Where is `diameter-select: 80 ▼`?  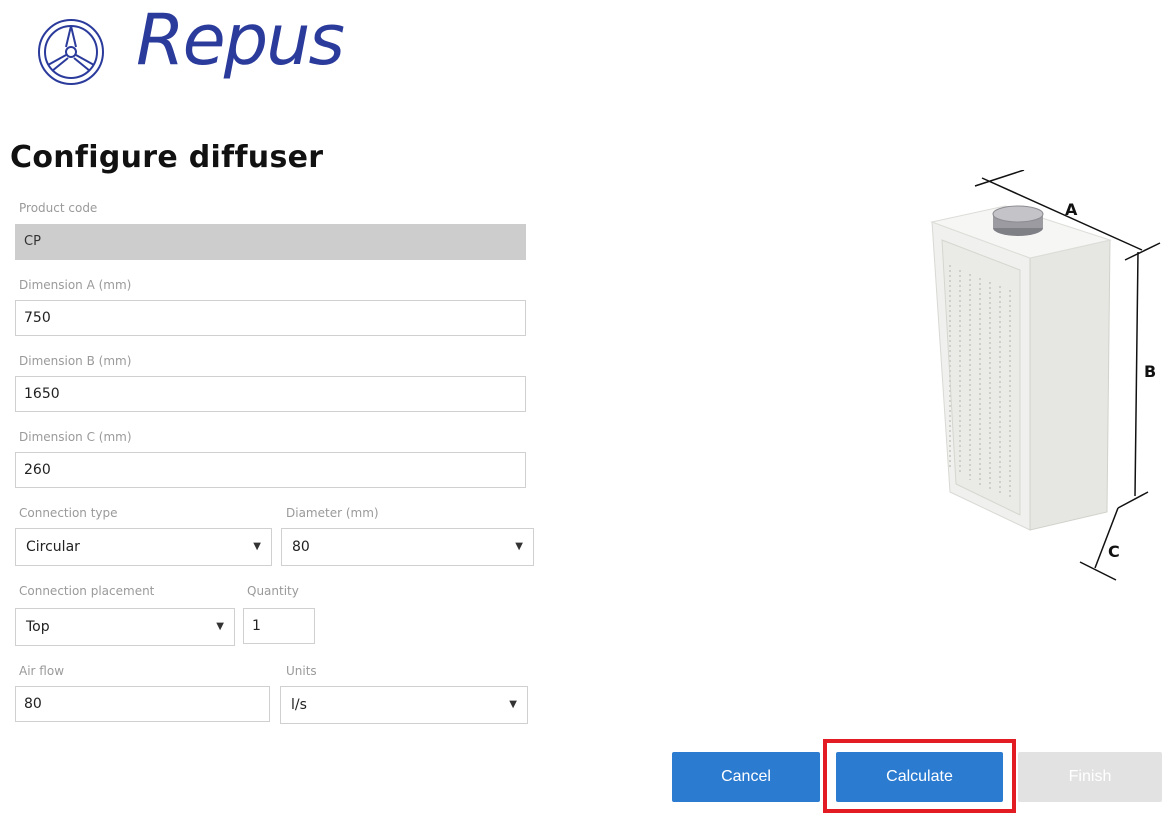
diameter-select: 80 ▼ is located at coordinates (407, 547).